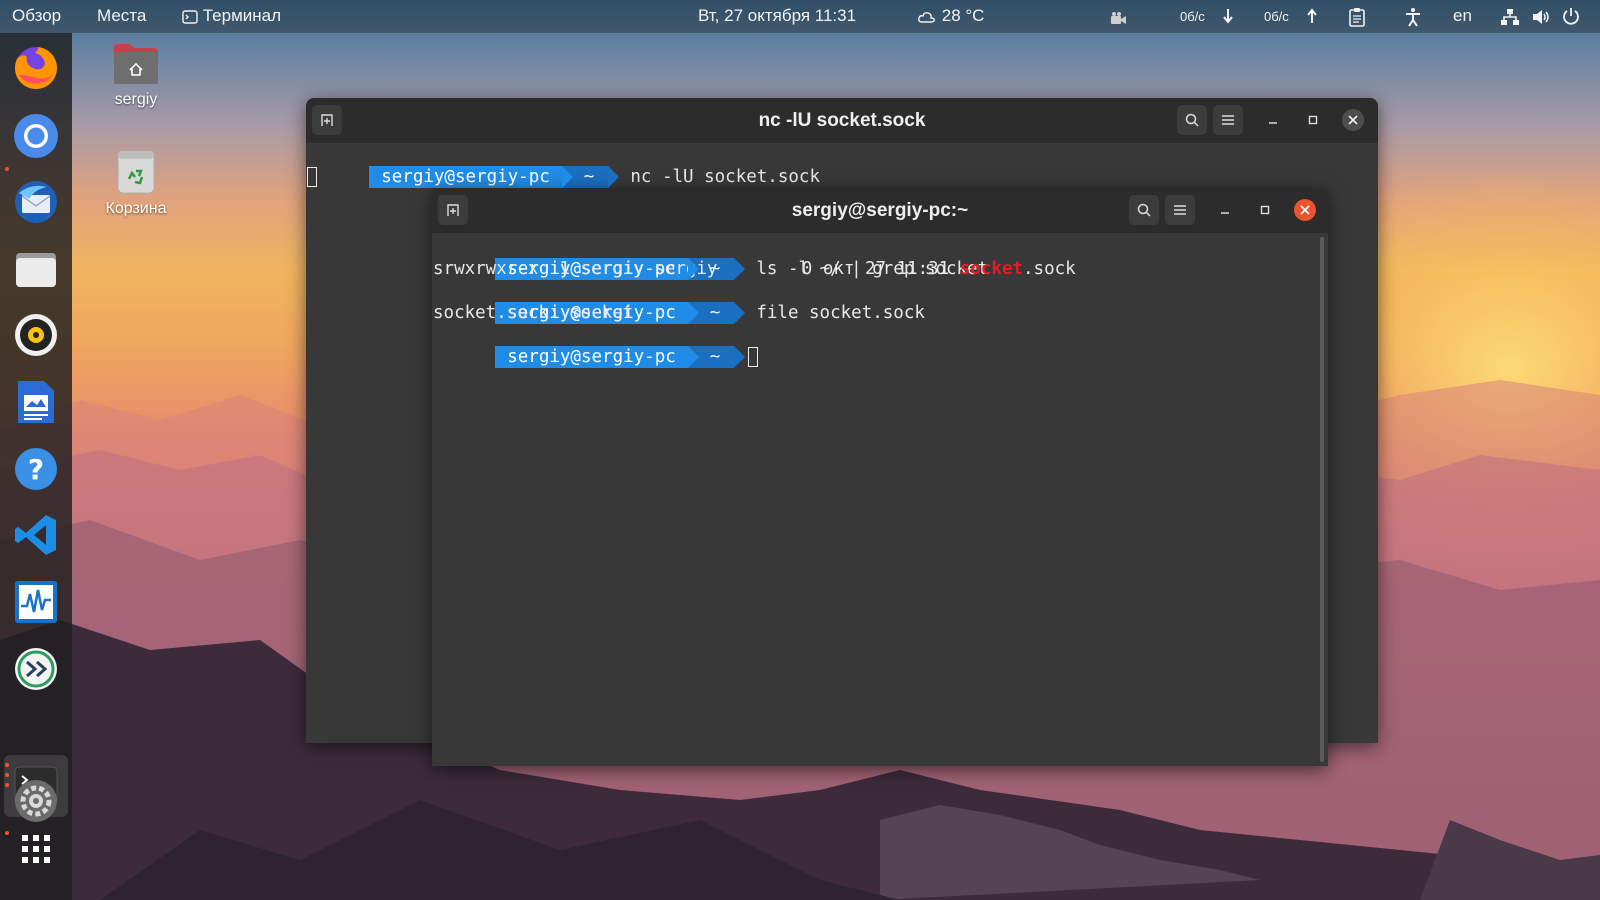 This screenshot has width=1600, height=900. What do you see at coordinates (190, 16) in the screenshot?
I see `terminal-app-icon` at bounding box center [190, 16].